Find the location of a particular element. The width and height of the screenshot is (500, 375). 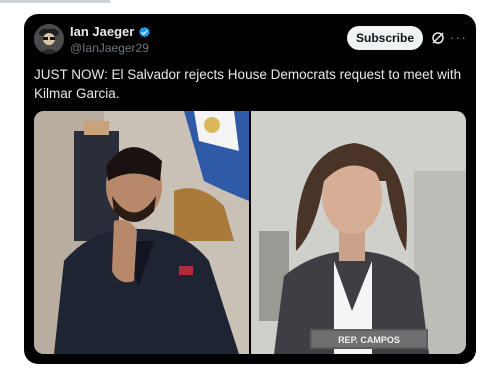

nameplate-text: REP. CAMPOS is located at coordinates (369, 340).